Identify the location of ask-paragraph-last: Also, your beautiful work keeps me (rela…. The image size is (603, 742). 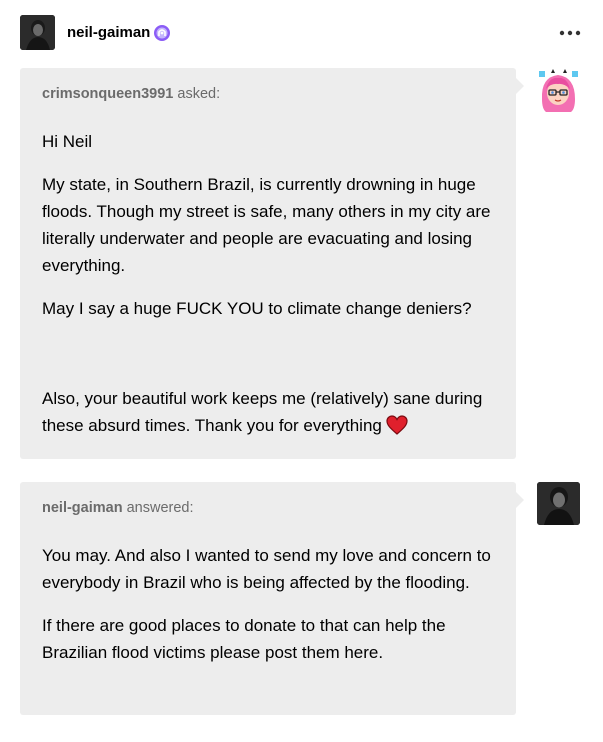
(269, 414).